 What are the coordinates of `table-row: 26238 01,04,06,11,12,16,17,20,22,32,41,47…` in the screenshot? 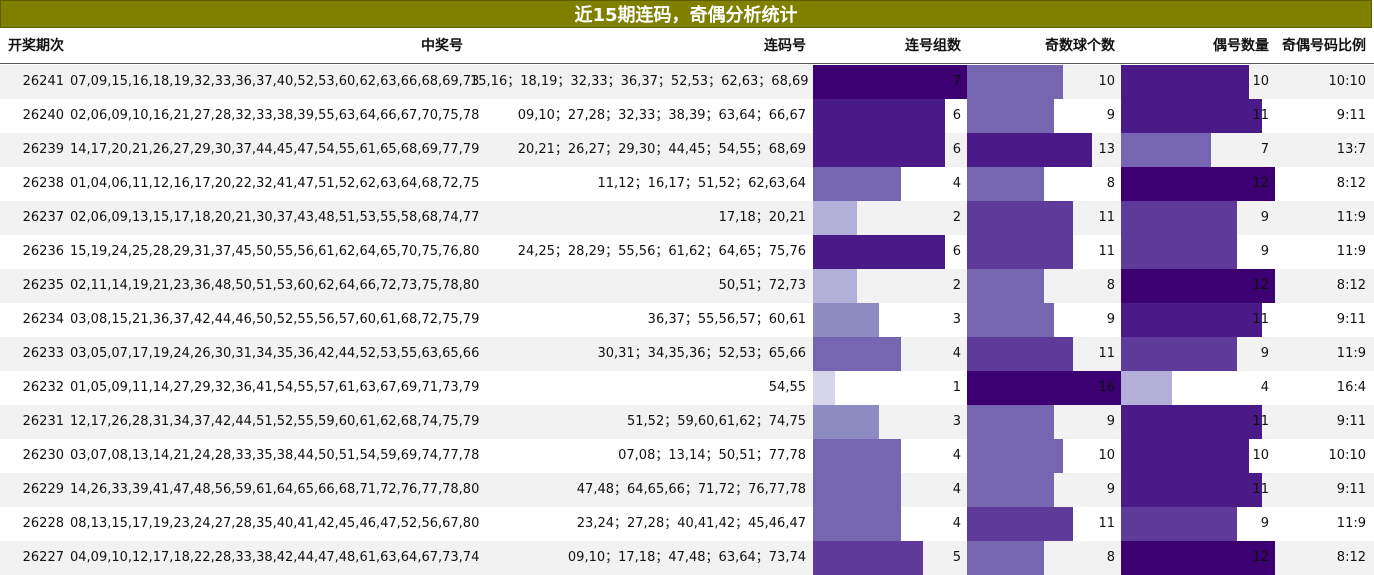 It's located at (687, 184).